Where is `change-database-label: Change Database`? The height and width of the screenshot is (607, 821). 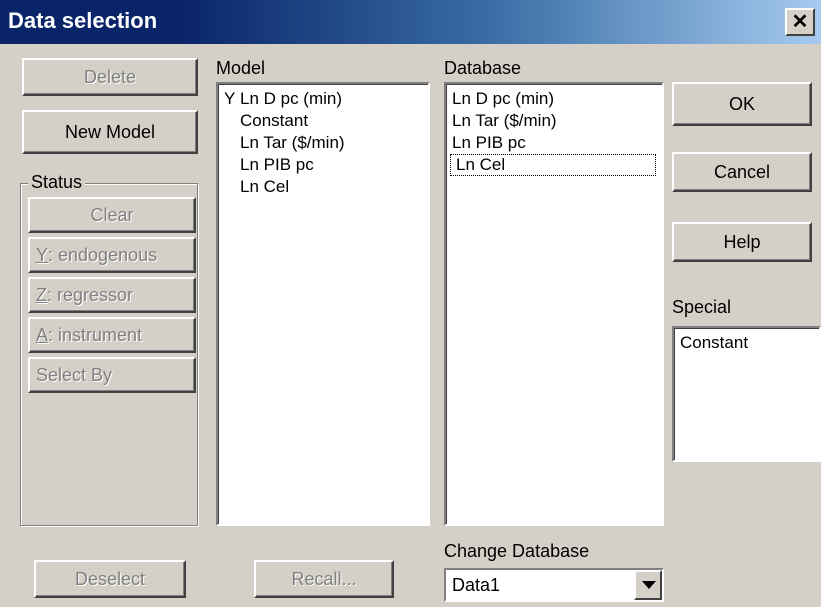
change-database-label: Change Database is located at coordinates (517, 551).